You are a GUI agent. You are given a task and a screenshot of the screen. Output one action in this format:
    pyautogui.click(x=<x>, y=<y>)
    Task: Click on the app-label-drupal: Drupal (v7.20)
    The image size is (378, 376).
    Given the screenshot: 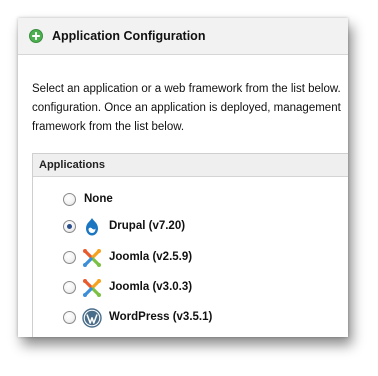 What is the action you would take?
    pyautogui.click(x=147, y=226)
    